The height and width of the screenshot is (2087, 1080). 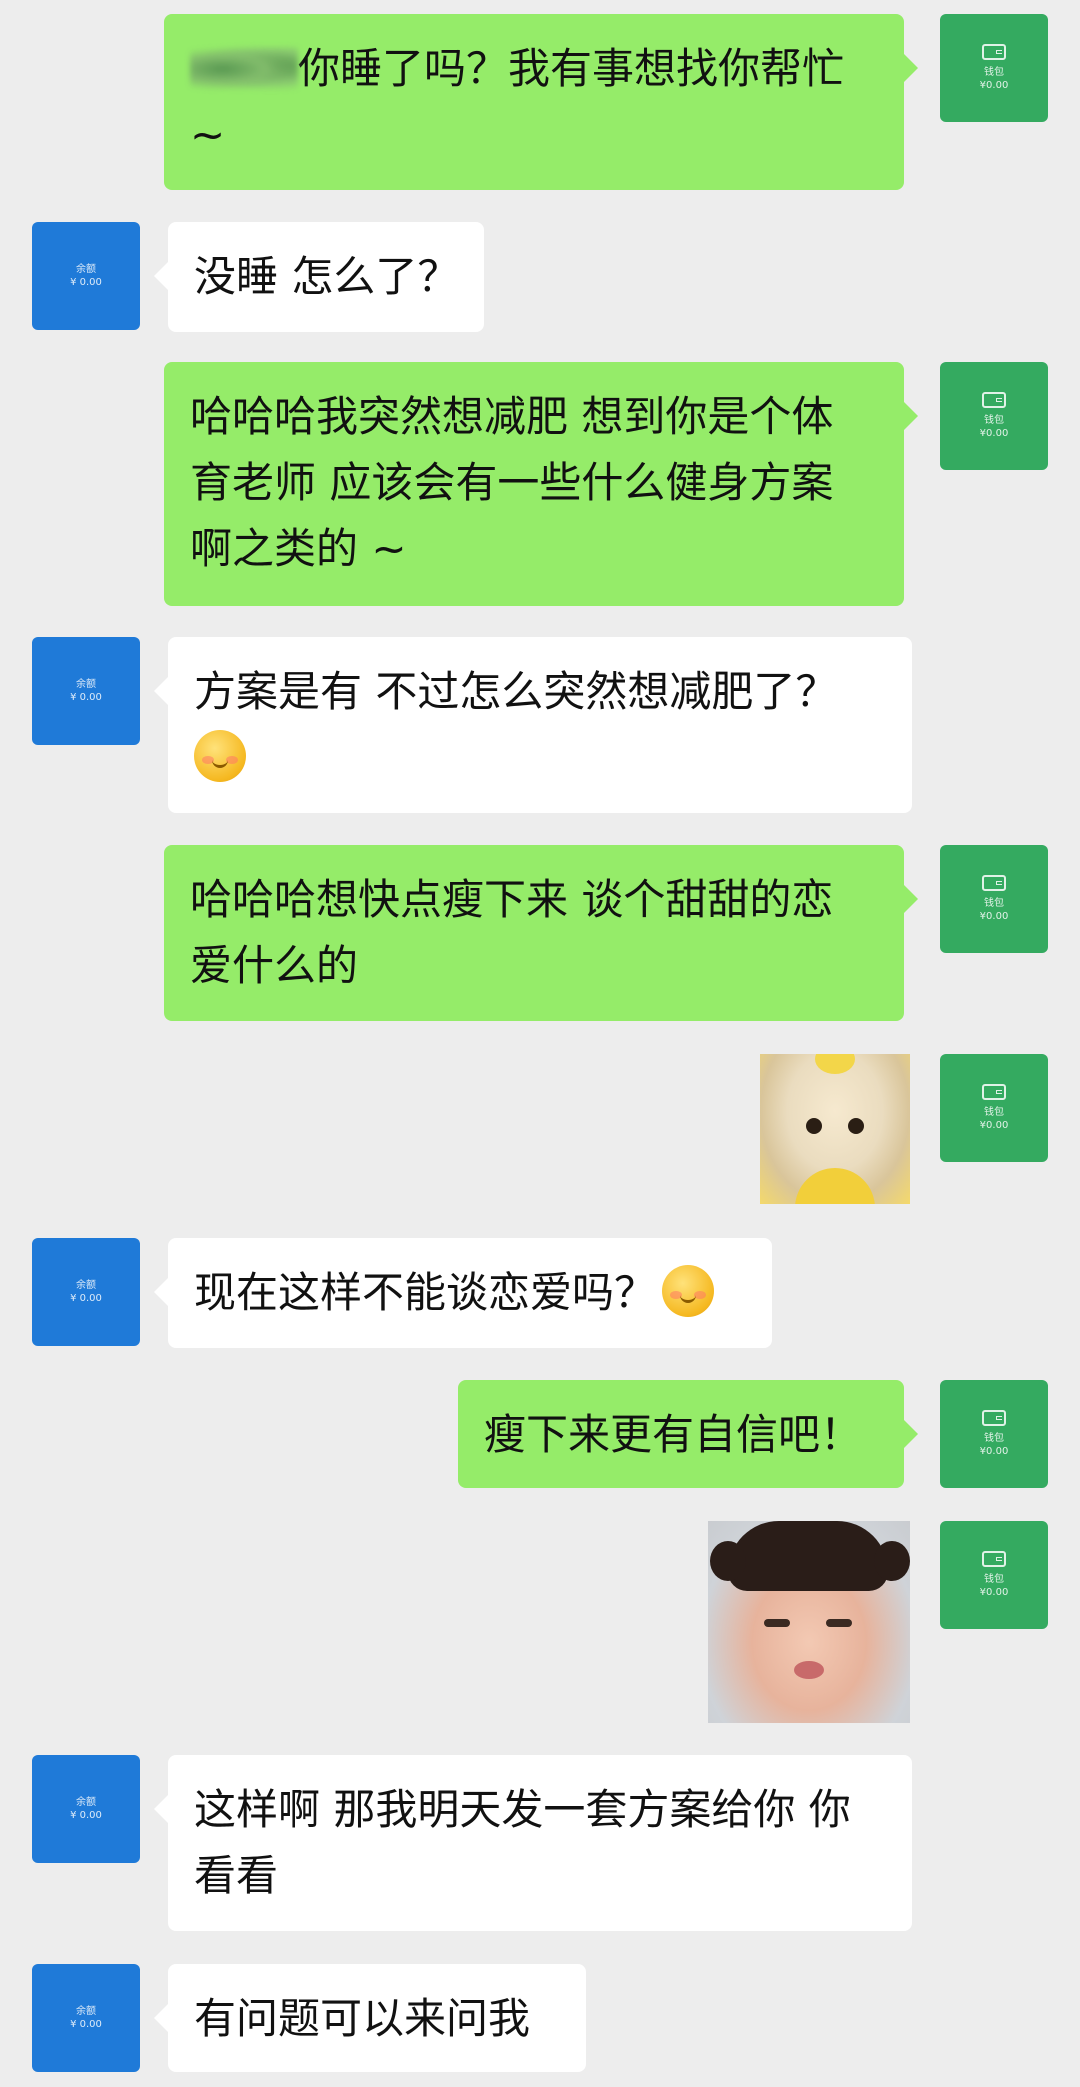 What do you see at coordinates (522, 1842) in the screenshot?
I see `message-text: 这样啊 那我明天发一套方案给你 你 看看` at bounding box center [522, 1842].